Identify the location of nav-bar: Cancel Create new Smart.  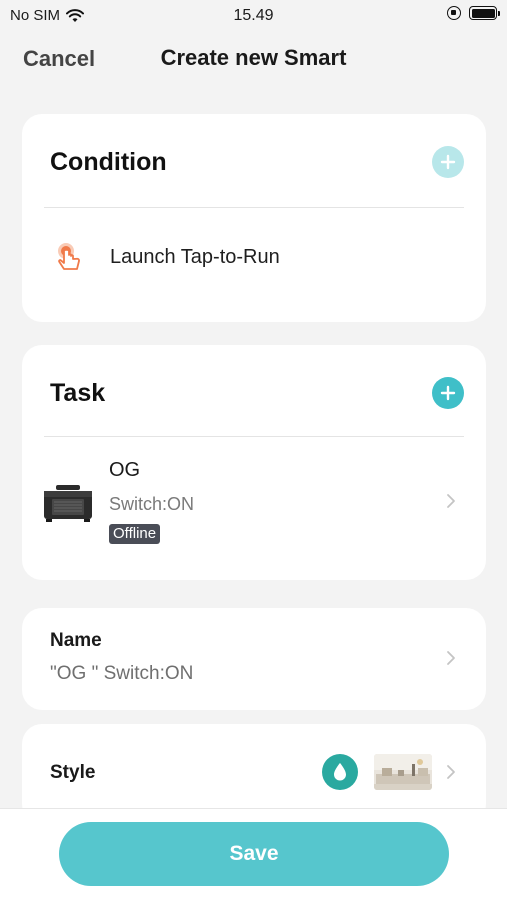
(253, 59).